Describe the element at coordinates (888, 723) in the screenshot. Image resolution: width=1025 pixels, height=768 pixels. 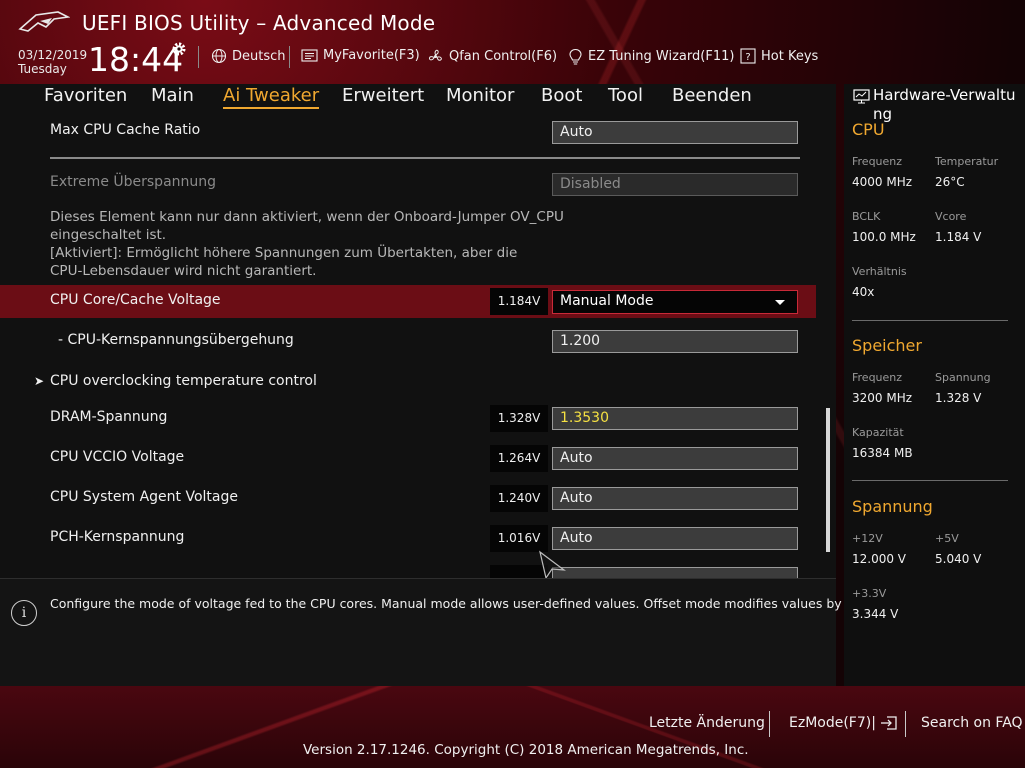
I see `exit-icon` at that location.